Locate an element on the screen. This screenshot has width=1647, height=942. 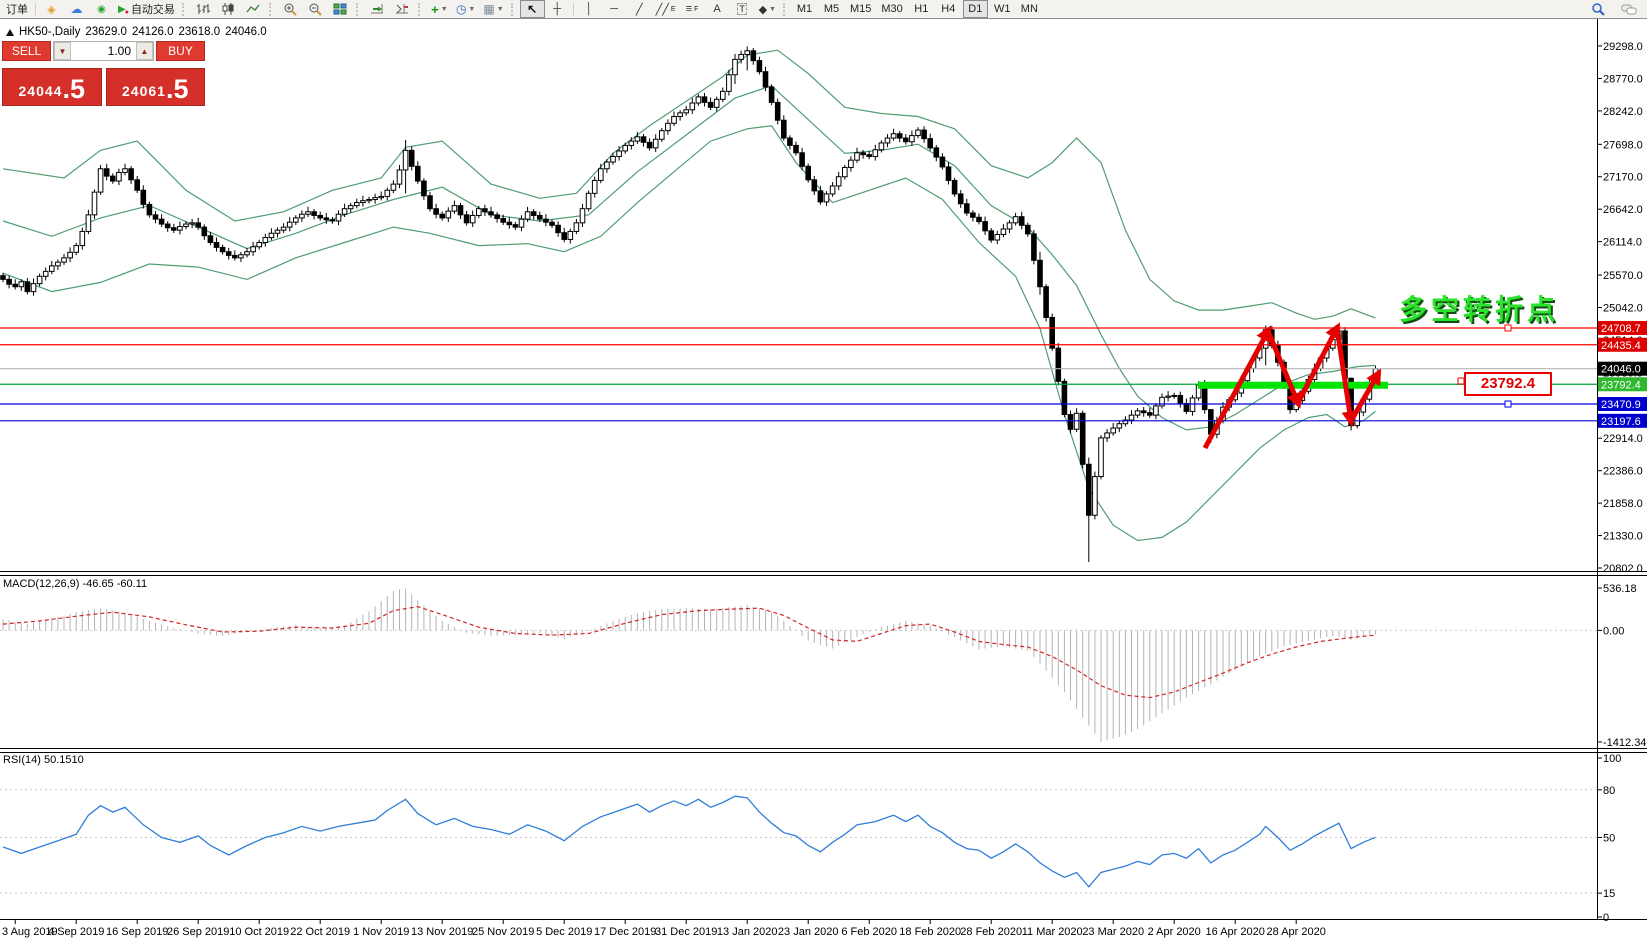
macd-label: MACD(12,26,9) -46.65 -60.11 is located at coordinates (75, 584).